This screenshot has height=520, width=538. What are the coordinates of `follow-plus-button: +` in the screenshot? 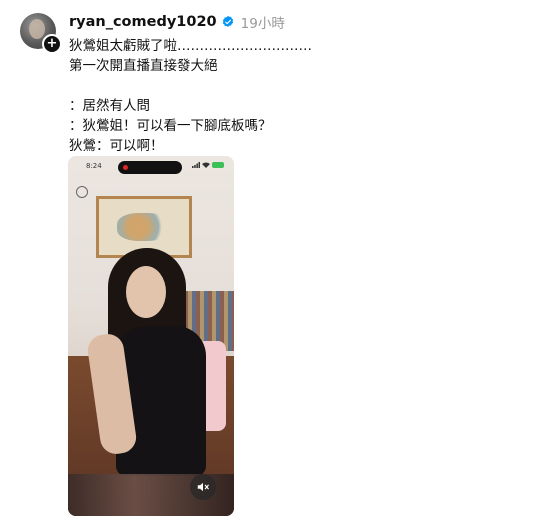 It's located at (52, 44).